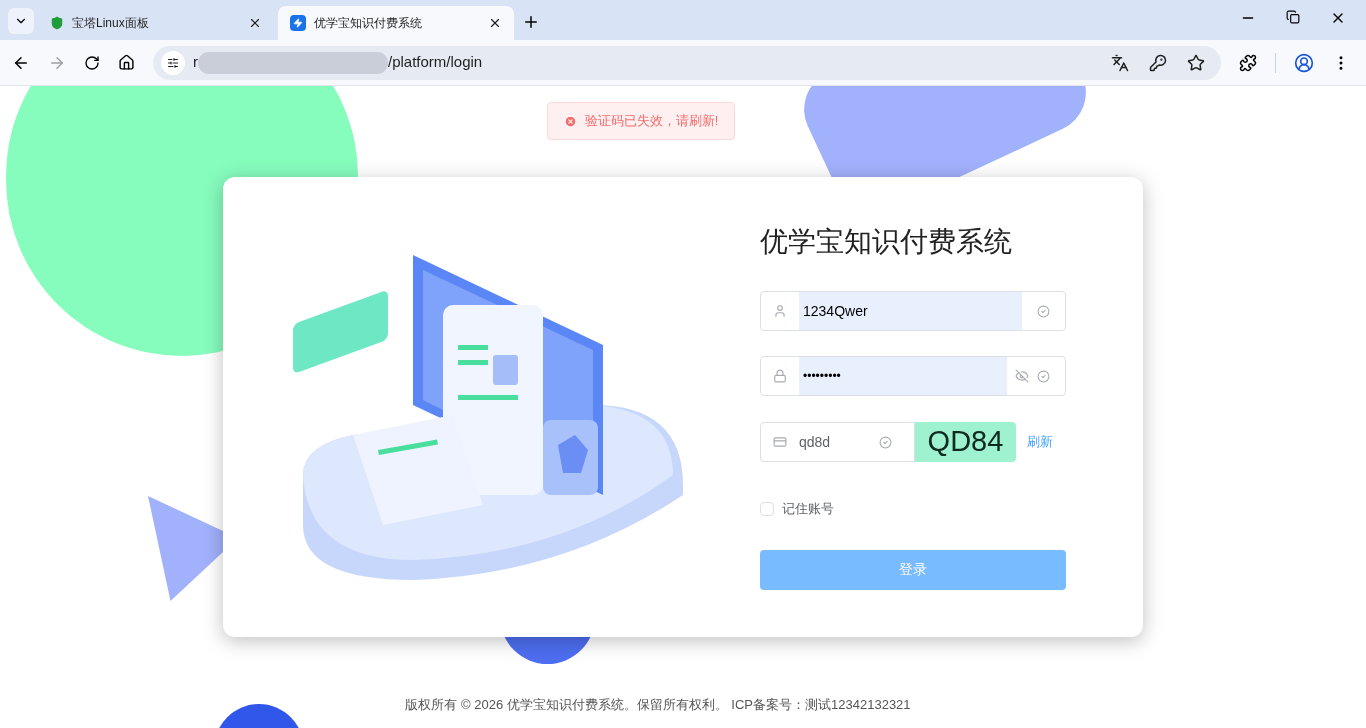 This screenshot has height=728, width=1366. I want to click on captcha-field: qd8d, so click(837, 442).